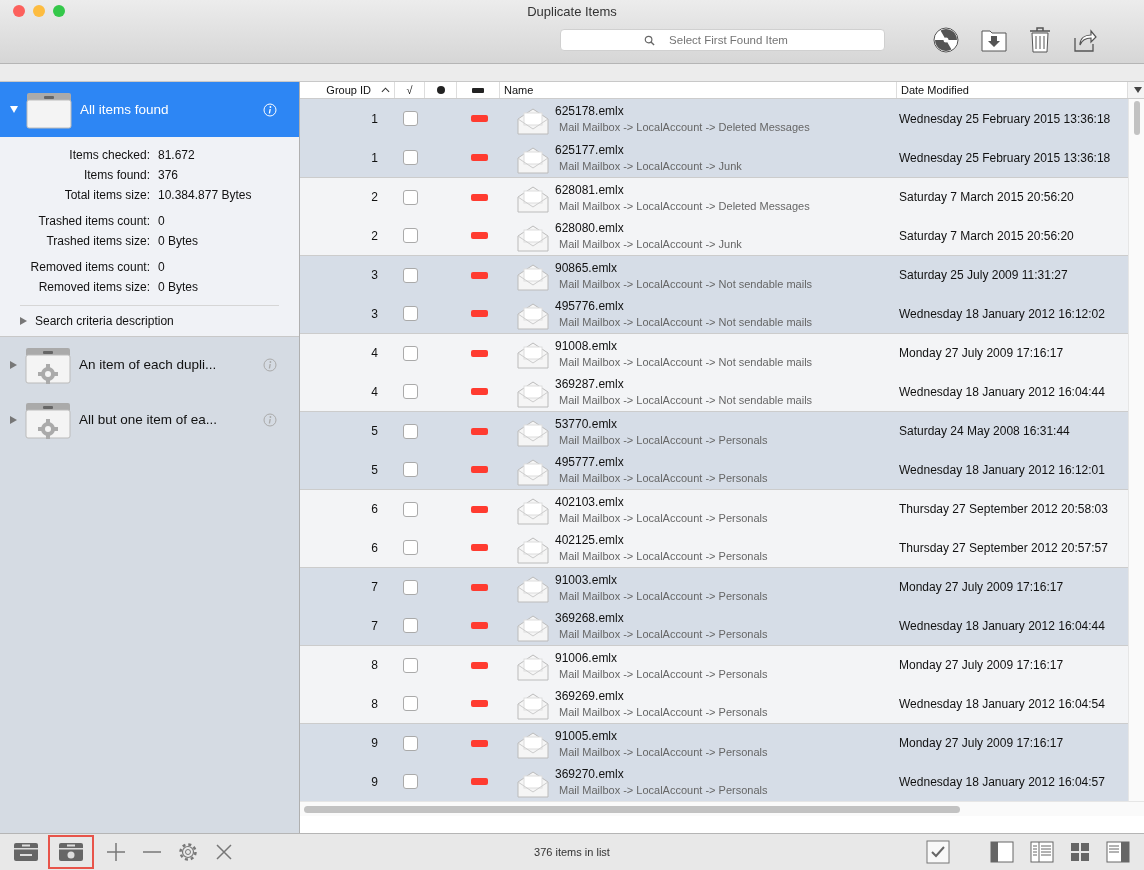  Describe the element at coordinates (1002, 852) in the screenshot. I see `sidebar-layout-icon` at that location.